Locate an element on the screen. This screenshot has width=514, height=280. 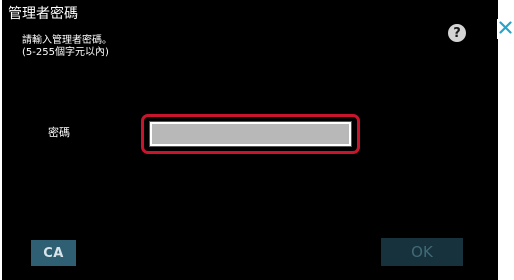
dialog-title: 管理者密碼 is located at coordinates (43, 14).